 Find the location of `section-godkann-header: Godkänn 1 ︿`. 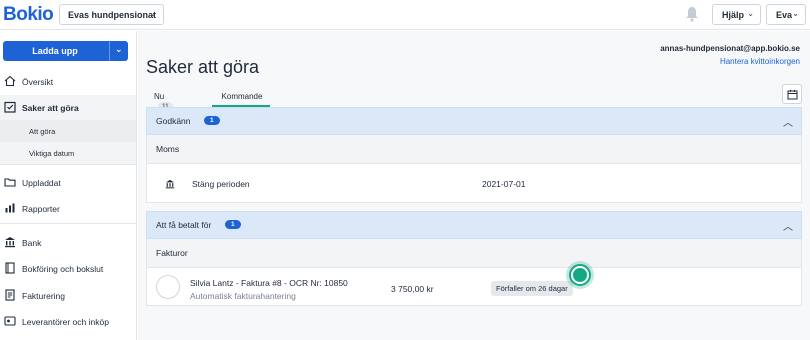

section-godkann-header: Godkänn 1 ︿ is located at coordinates (474, 121).